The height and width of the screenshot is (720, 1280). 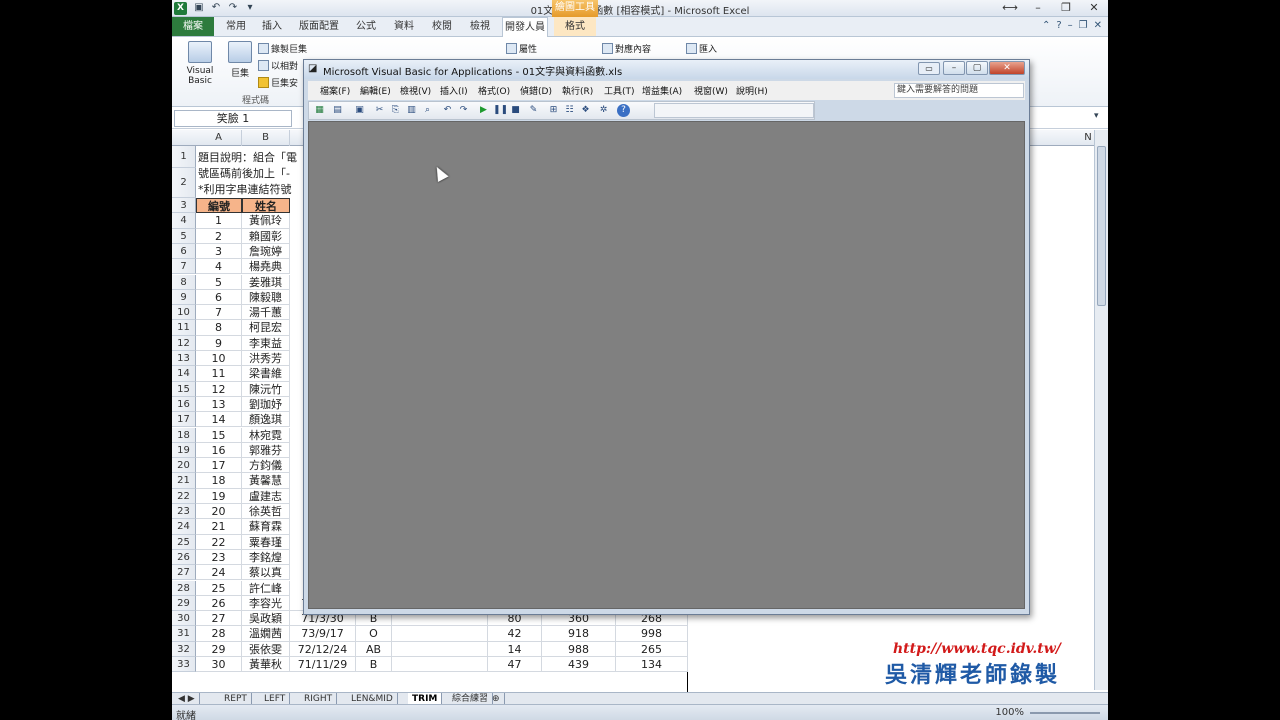 I want to click on cell-id: 26, so click(x=219, y=603).